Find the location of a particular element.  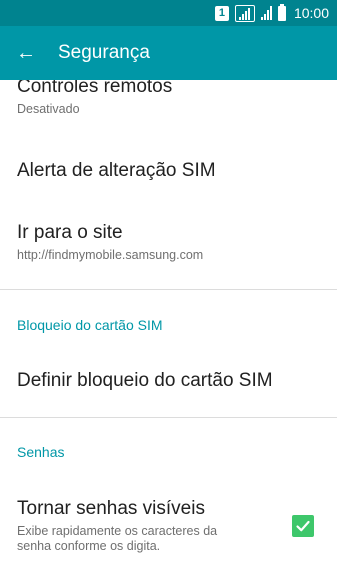

app-bar: ← Segurança is located at coordinates (168, 53).